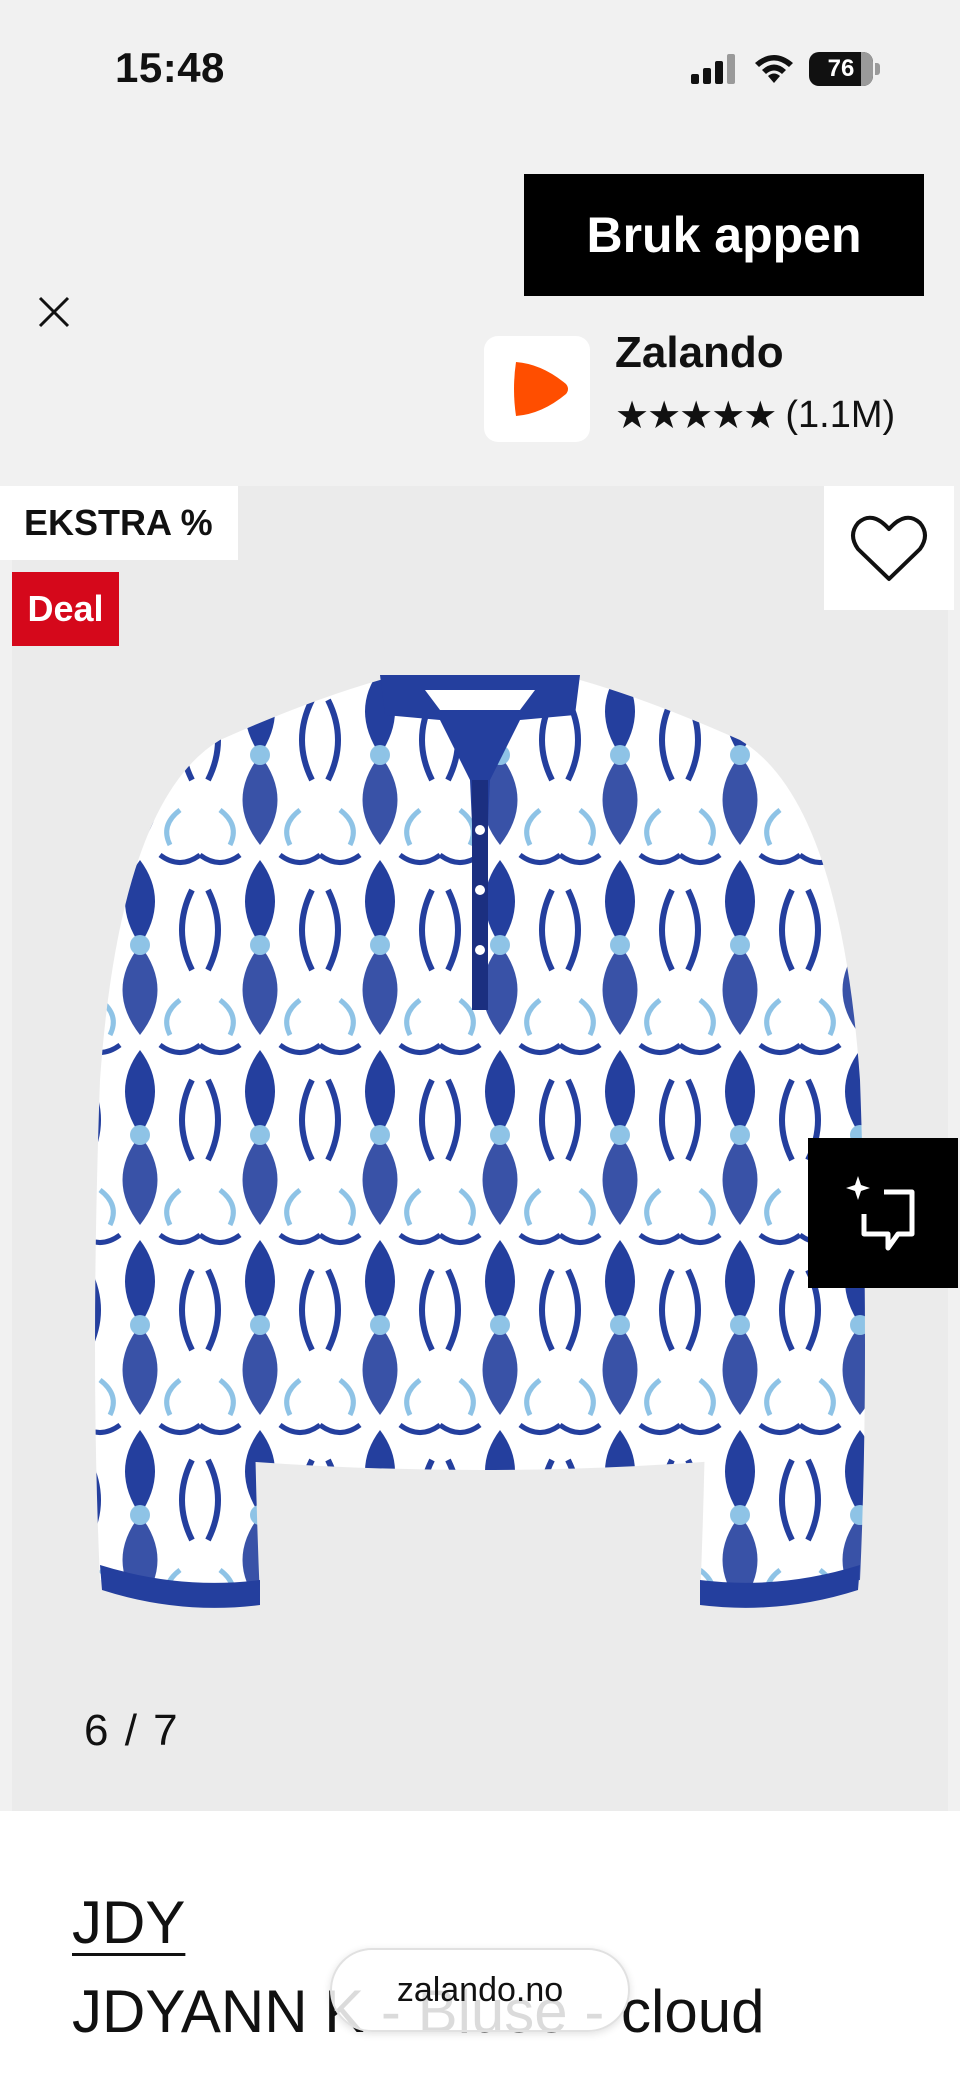 The width and height of the screenshot is (960, 2079). I want to click on wishlist-button, so click(889, 548).